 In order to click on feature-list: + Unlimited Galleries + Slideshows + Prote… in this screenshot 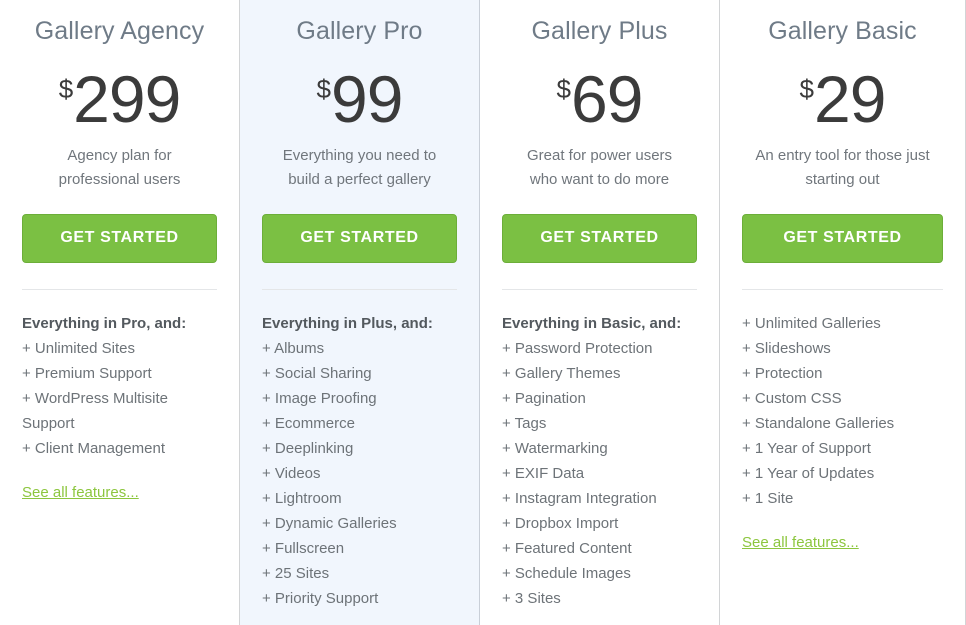, I will do `click(842, 400)`.